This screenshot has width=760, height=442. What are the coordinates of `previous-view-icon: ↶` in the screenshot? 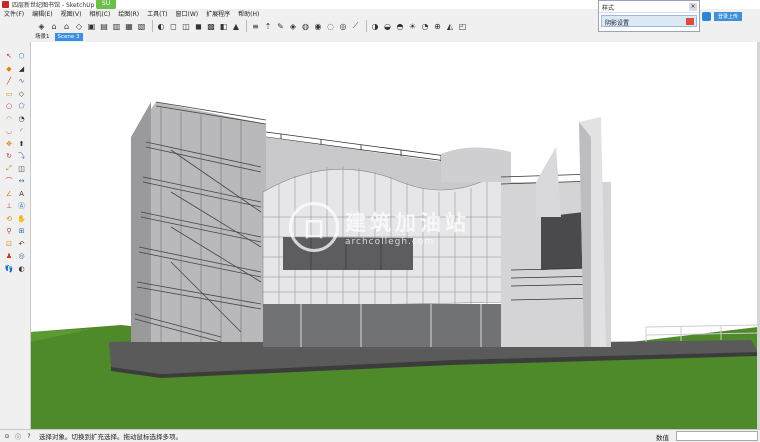 It's located at (21, 244).